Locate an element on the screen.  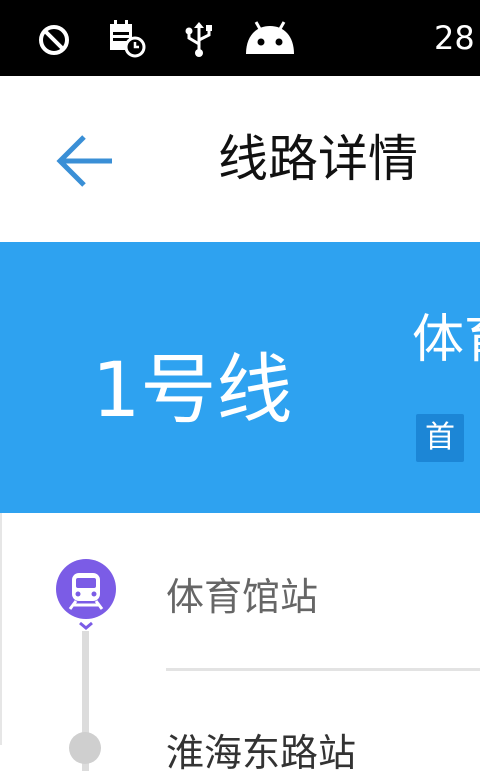
usb-icon is located at coordinates (198, 39).